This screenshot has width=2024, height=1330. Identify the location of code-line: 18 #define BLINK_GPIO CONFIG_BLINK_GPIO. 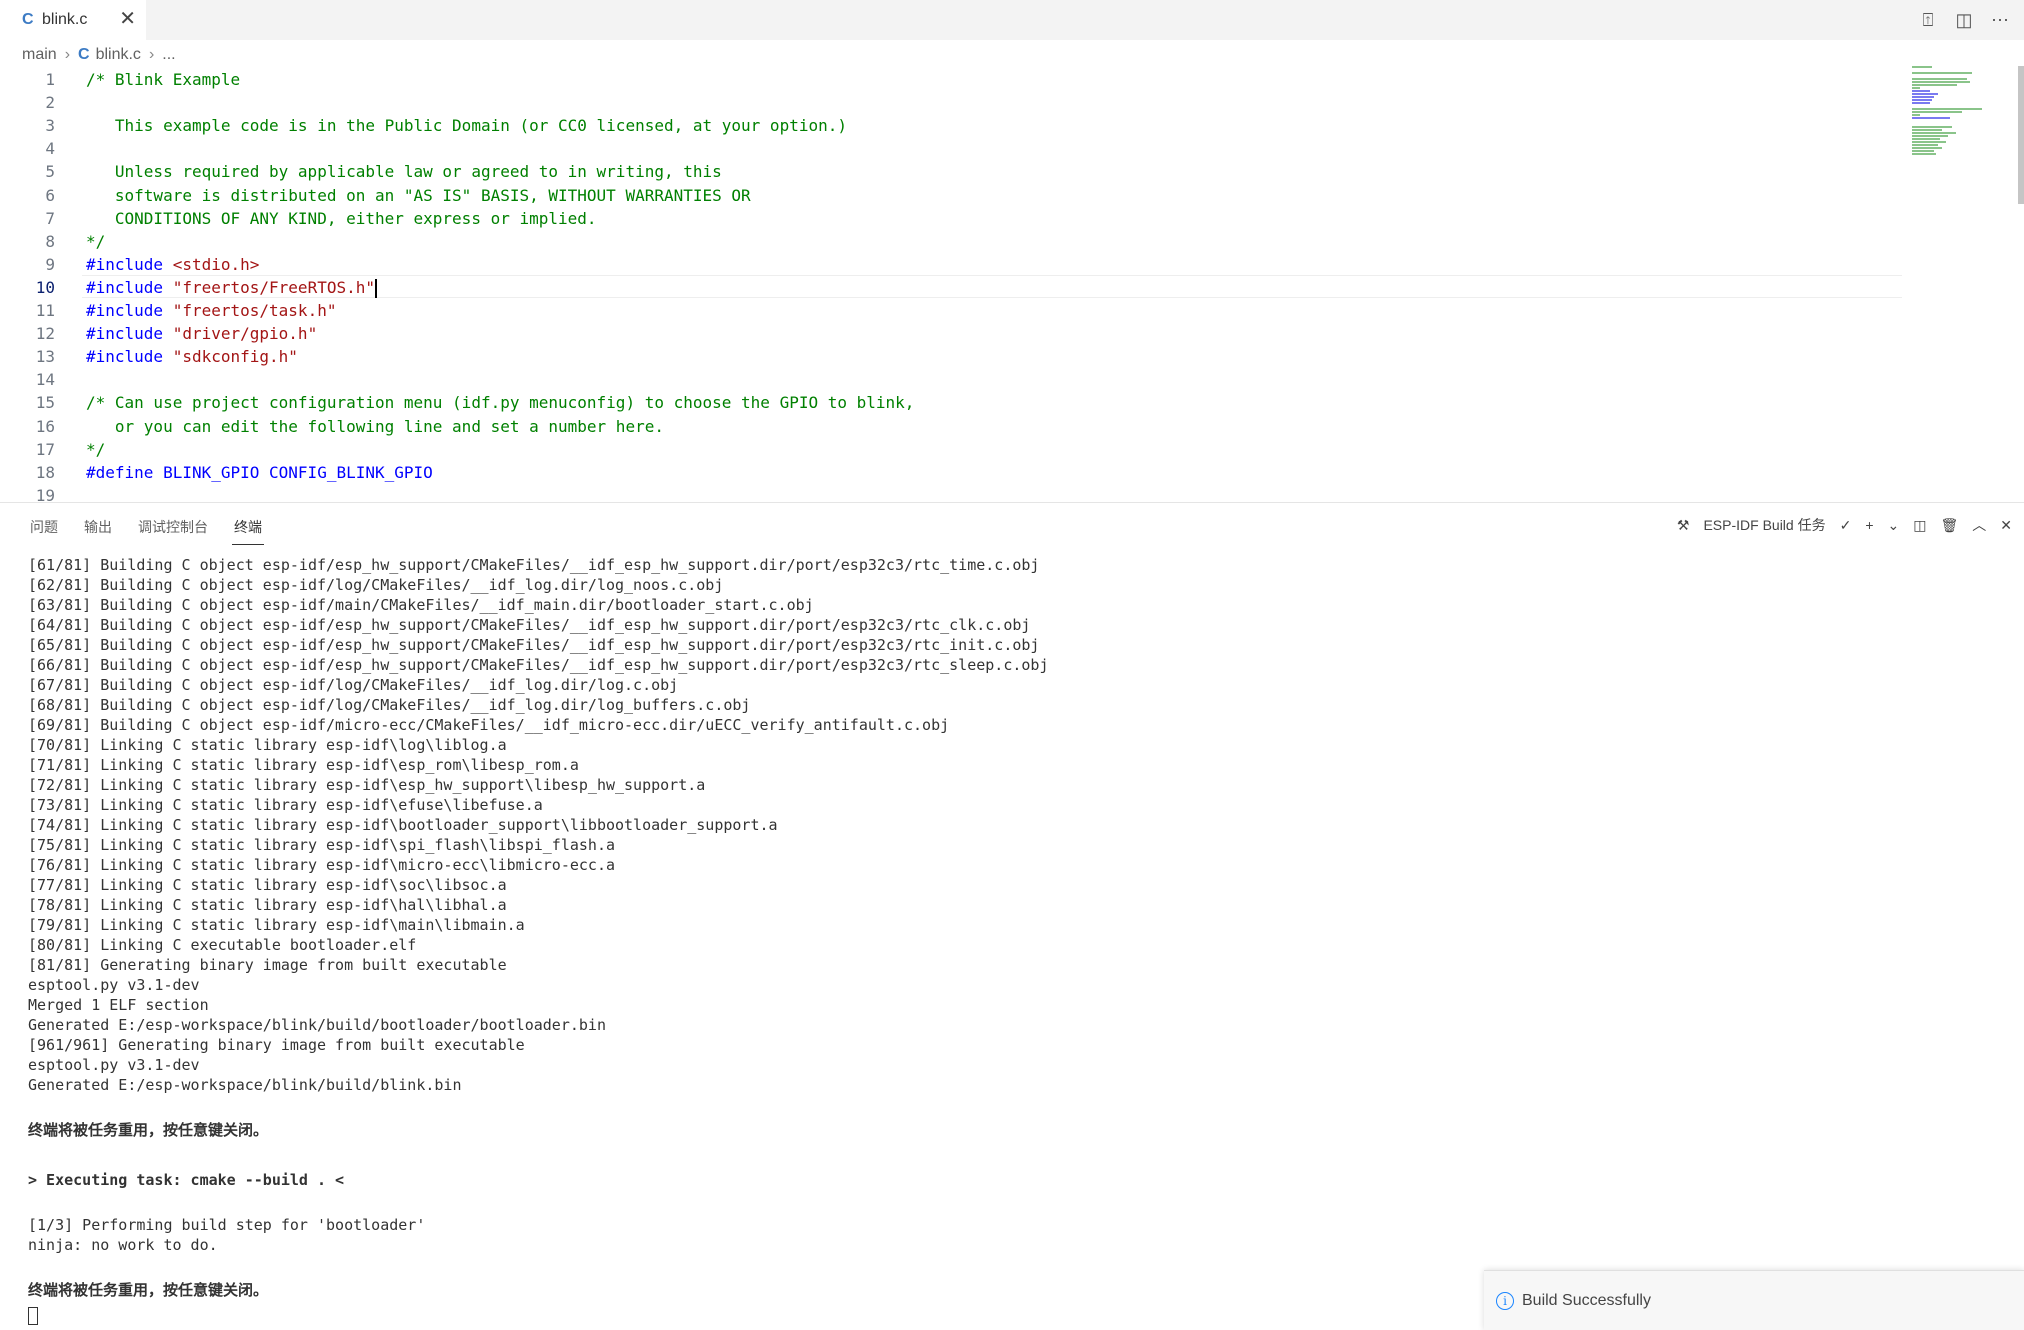
(950, 472).